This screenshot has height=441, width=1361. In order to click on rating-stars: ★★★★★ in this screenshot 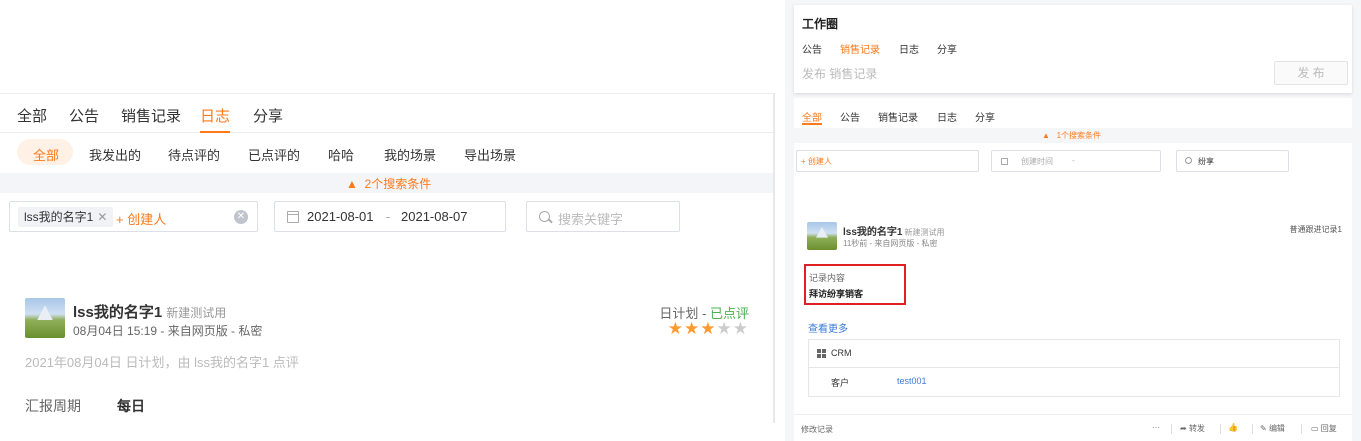, I will do `click(708, 329)`.